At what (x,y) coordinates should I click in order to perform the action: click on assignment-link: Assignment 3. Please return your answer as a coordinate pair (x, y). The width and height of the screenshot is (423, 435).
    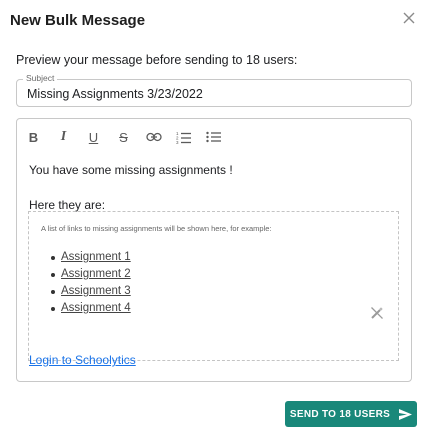
    Looking at the image, I should click on (96, 291).